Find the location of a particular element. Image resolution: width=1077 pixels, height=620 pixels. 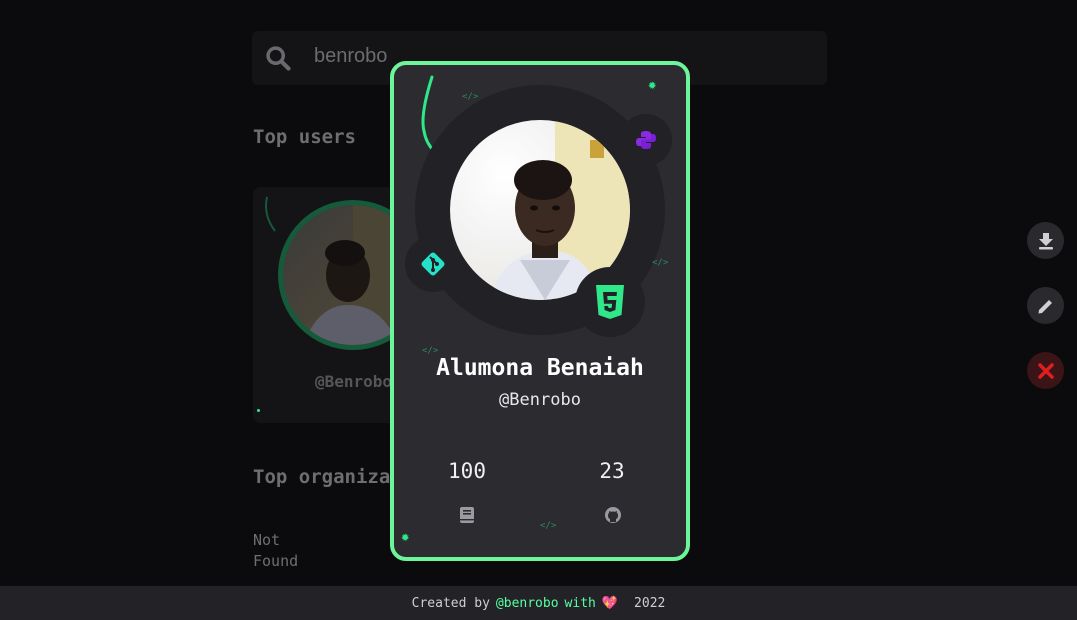

github-count: 23 is located at coordinates (612, 471).